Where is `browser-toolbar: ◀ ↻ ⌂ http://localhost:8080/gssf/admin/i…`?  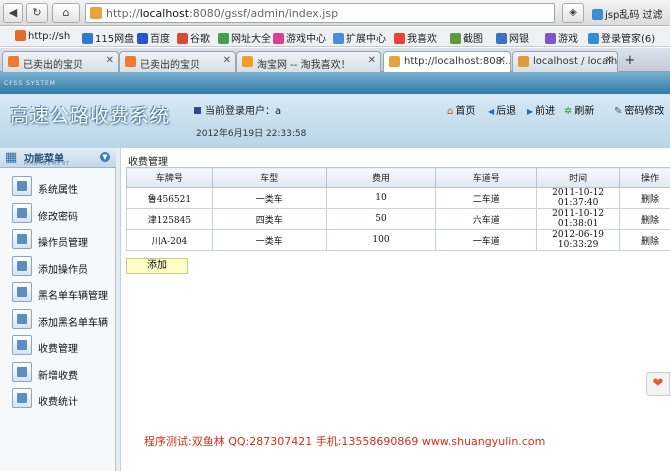 browser-toolbar: ◀ ↻ ⌂ http://localhost:8080/gssf/admin/i… is located at coordinates (335, 13).